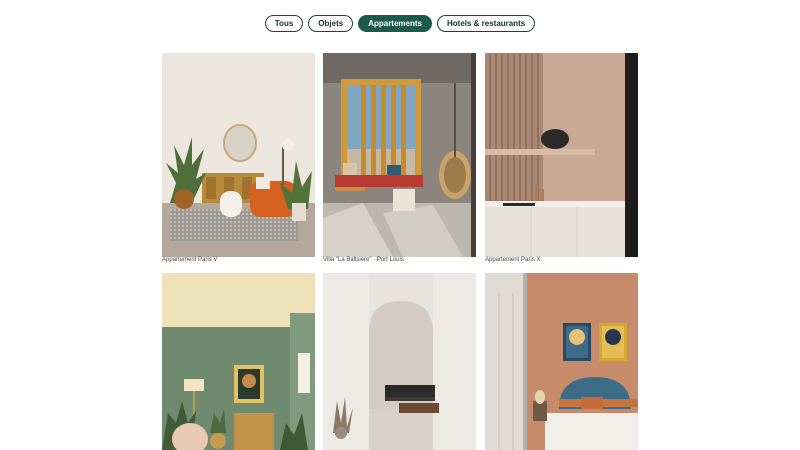  I want to click on project-image-villa-la-ballsiere, so click(399, 155).